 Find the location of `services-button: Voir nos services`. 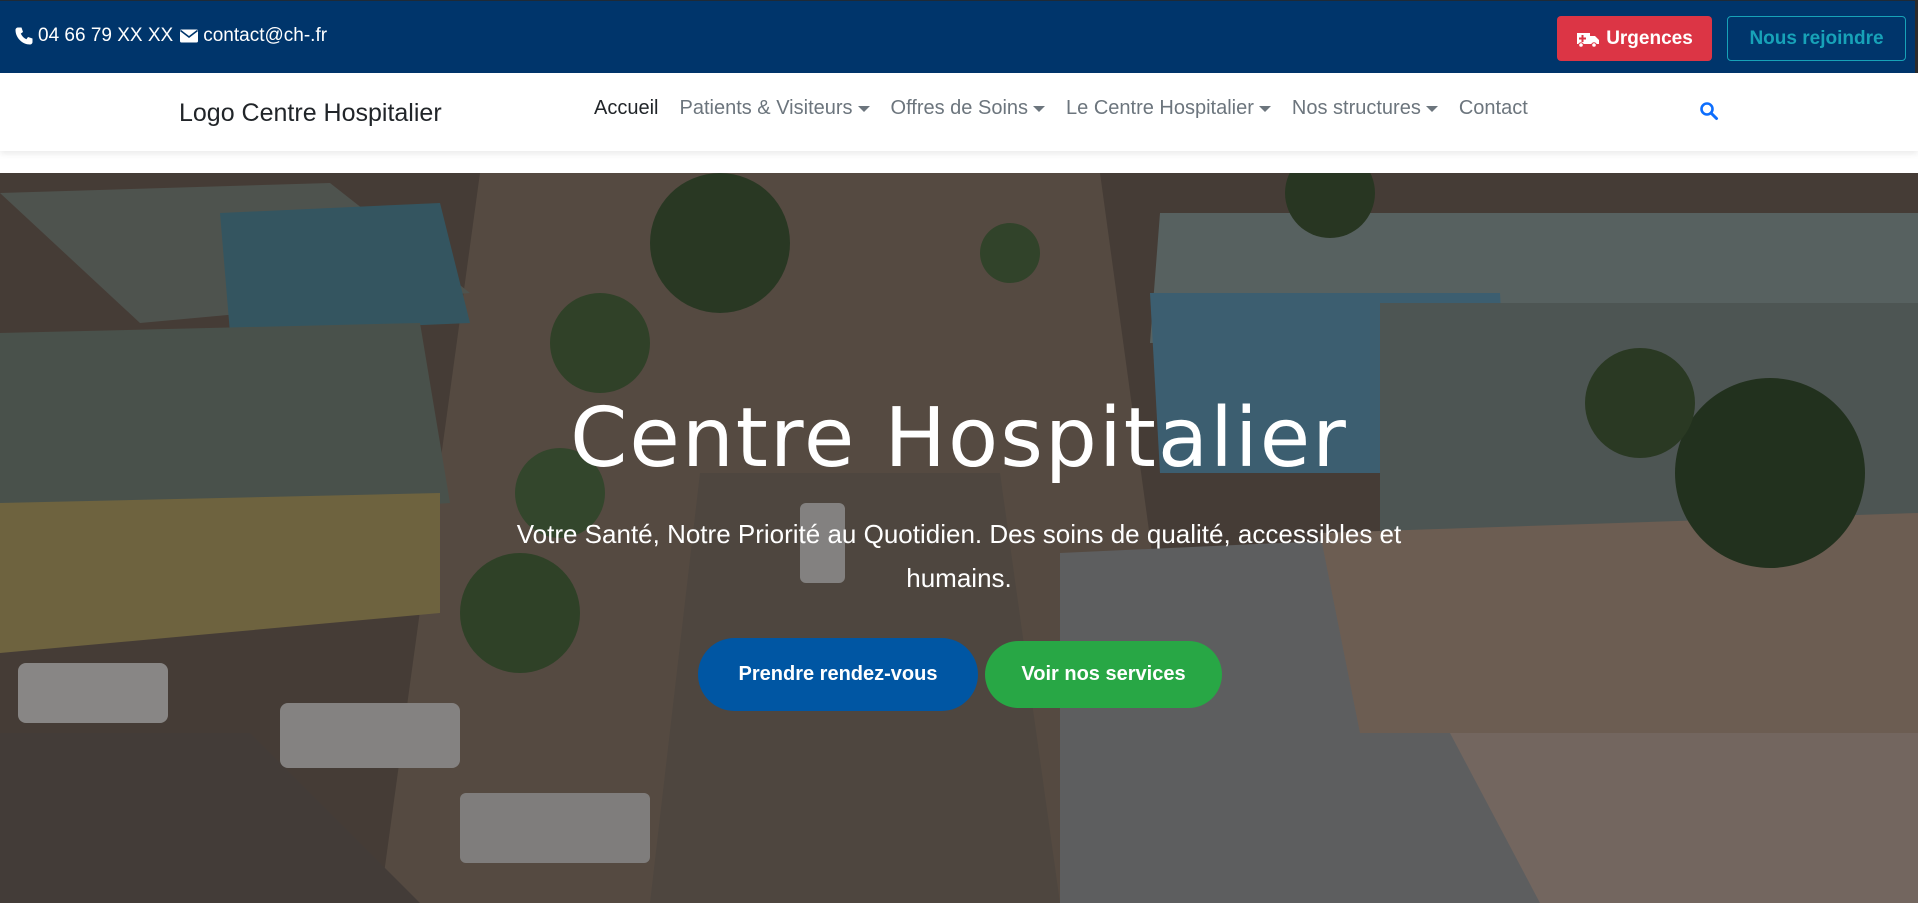

services-button: Voir nos services is located at coordinates (1103, 674).